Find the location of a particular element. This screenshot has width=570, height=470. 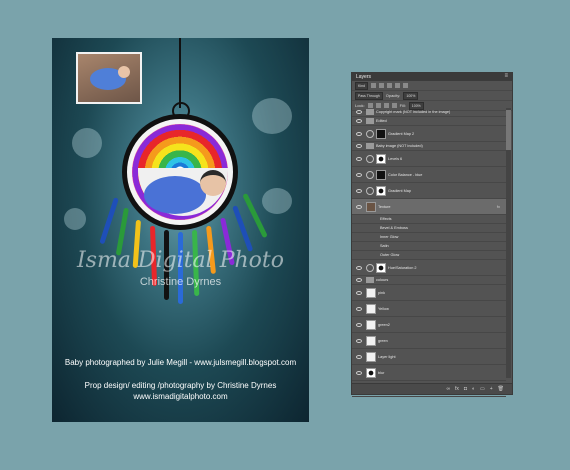

filter-type-icon is located at coordinates (390, 85).